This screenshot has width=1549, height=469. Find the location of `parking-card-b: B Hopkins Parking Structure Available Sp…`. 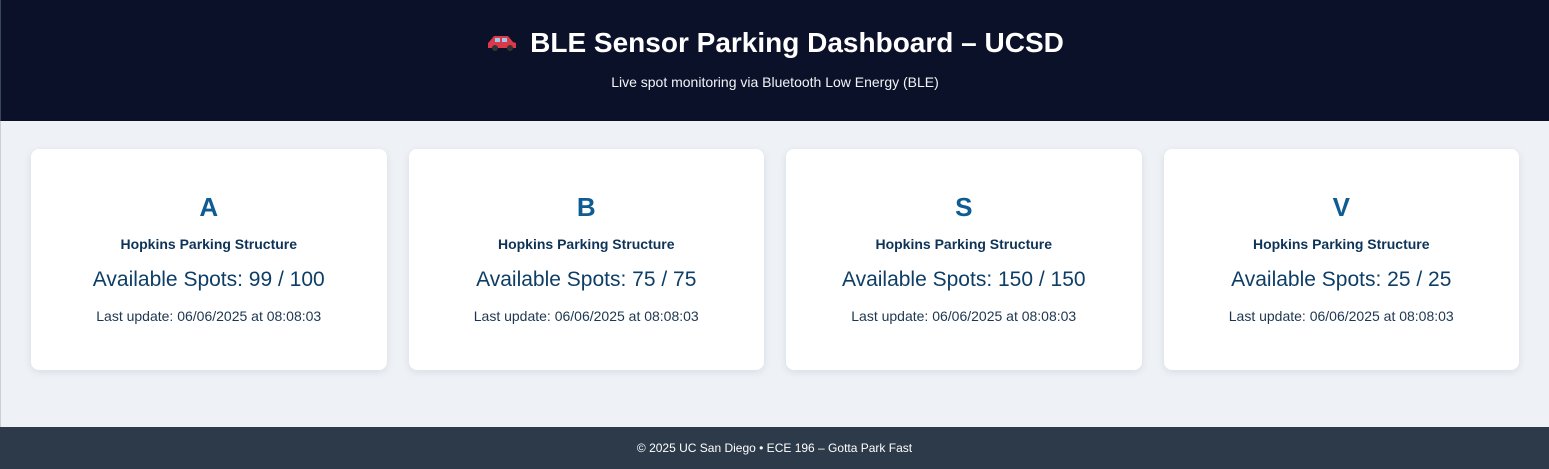

parking-card-b: B Hopkins Parking Structure Available Sp… is located at coordinates (586, 259).